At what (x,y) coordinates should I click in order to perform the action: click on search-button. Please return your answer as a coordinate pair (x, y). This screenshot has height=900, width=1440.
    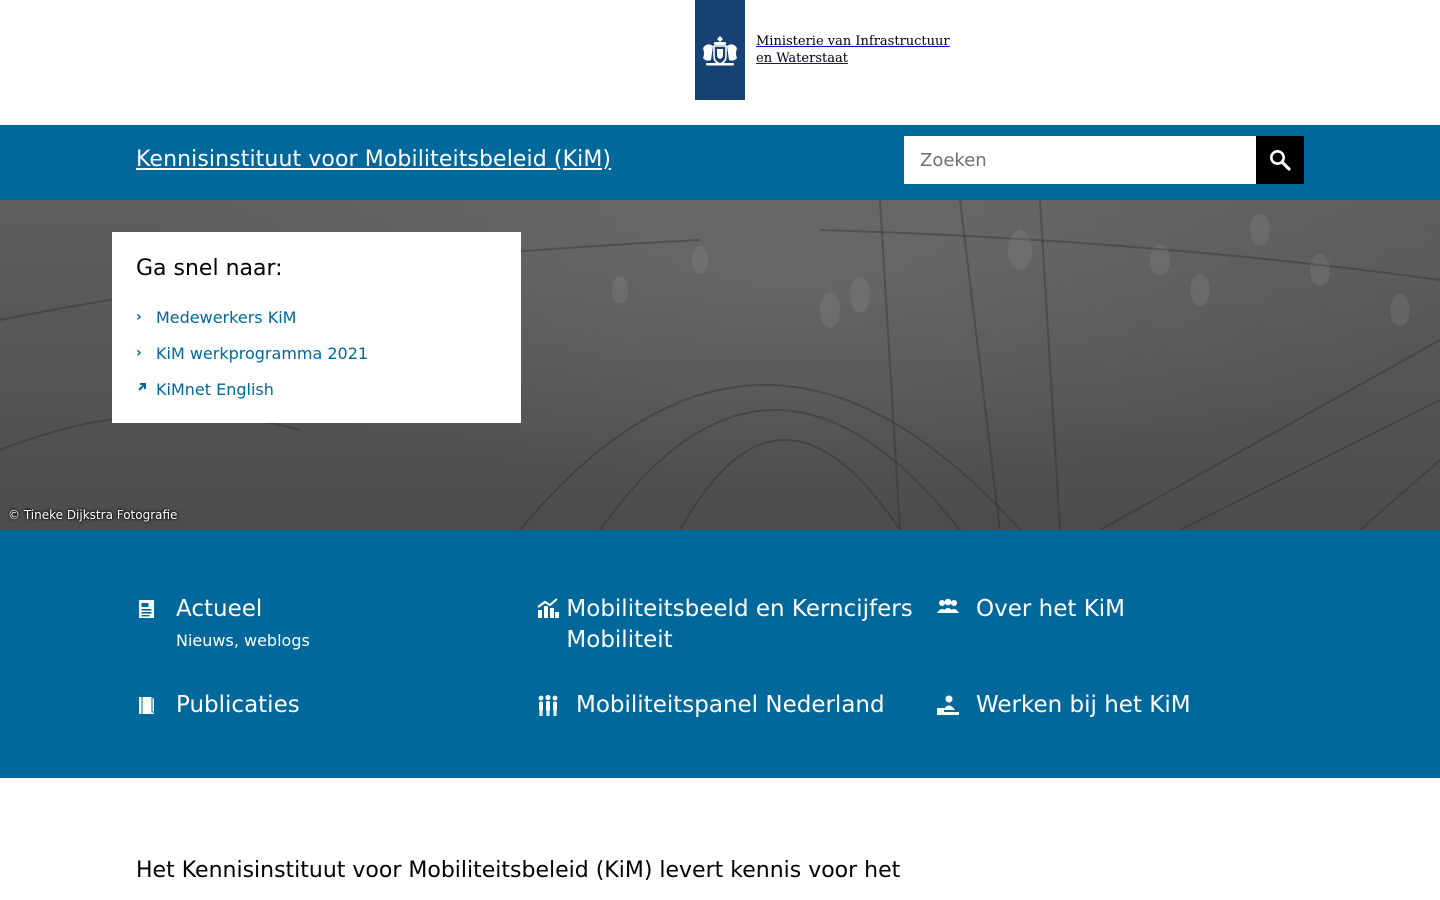
    Looking at the image, I should click on (1280, 160).